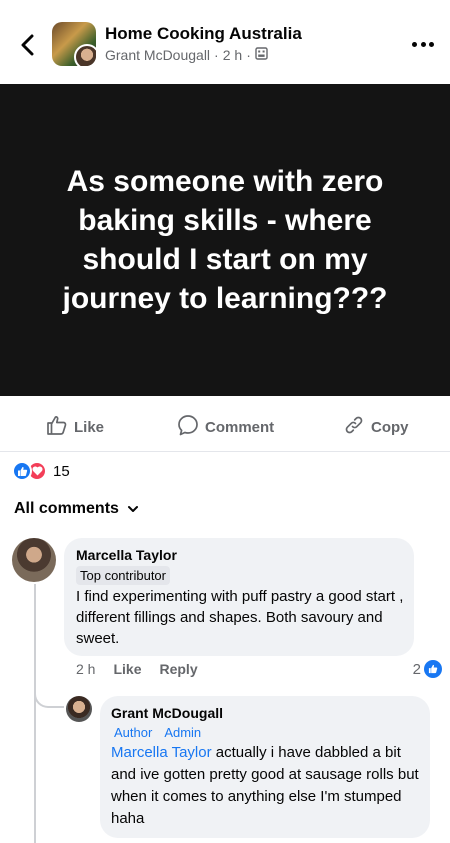 This screenshot has height=843, width=450. What do you see at coordinates (133, 509) in the screenshot?
I see `chevron-down-icon` at bounding box center [133, 509].